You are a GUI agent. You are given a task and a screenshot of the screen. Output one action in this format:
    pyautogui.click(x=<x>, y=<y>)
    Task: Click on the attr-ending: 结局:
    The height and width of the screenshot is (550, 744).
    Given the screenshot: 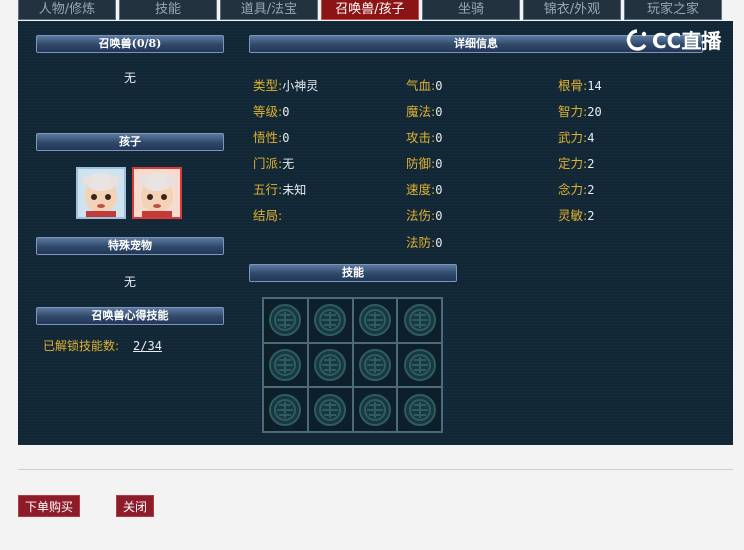 What is the action you would take?
    pyautogui.click(x=268, y=215)
    